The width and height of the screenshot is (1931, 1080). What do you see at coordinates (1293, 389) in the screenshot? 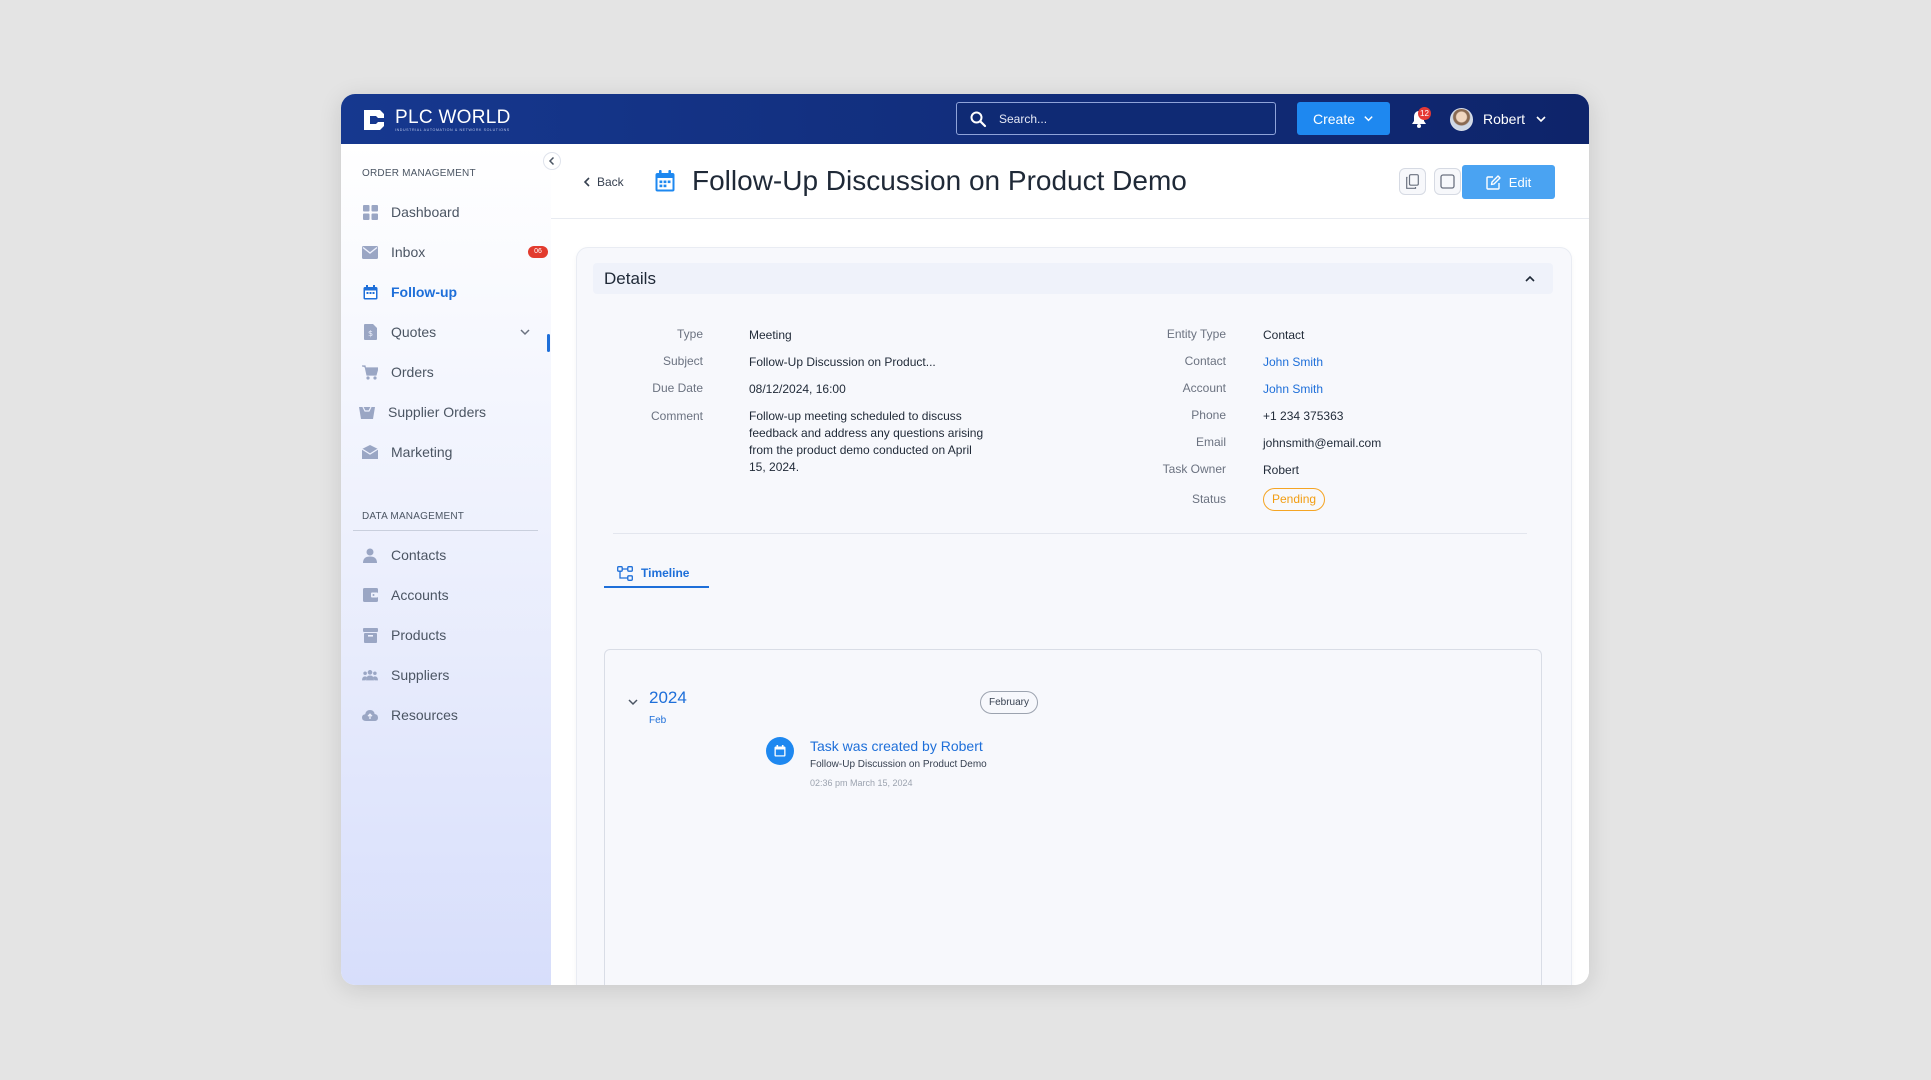
I see `account-link: John Smith` at bounding box center [1293, 389].